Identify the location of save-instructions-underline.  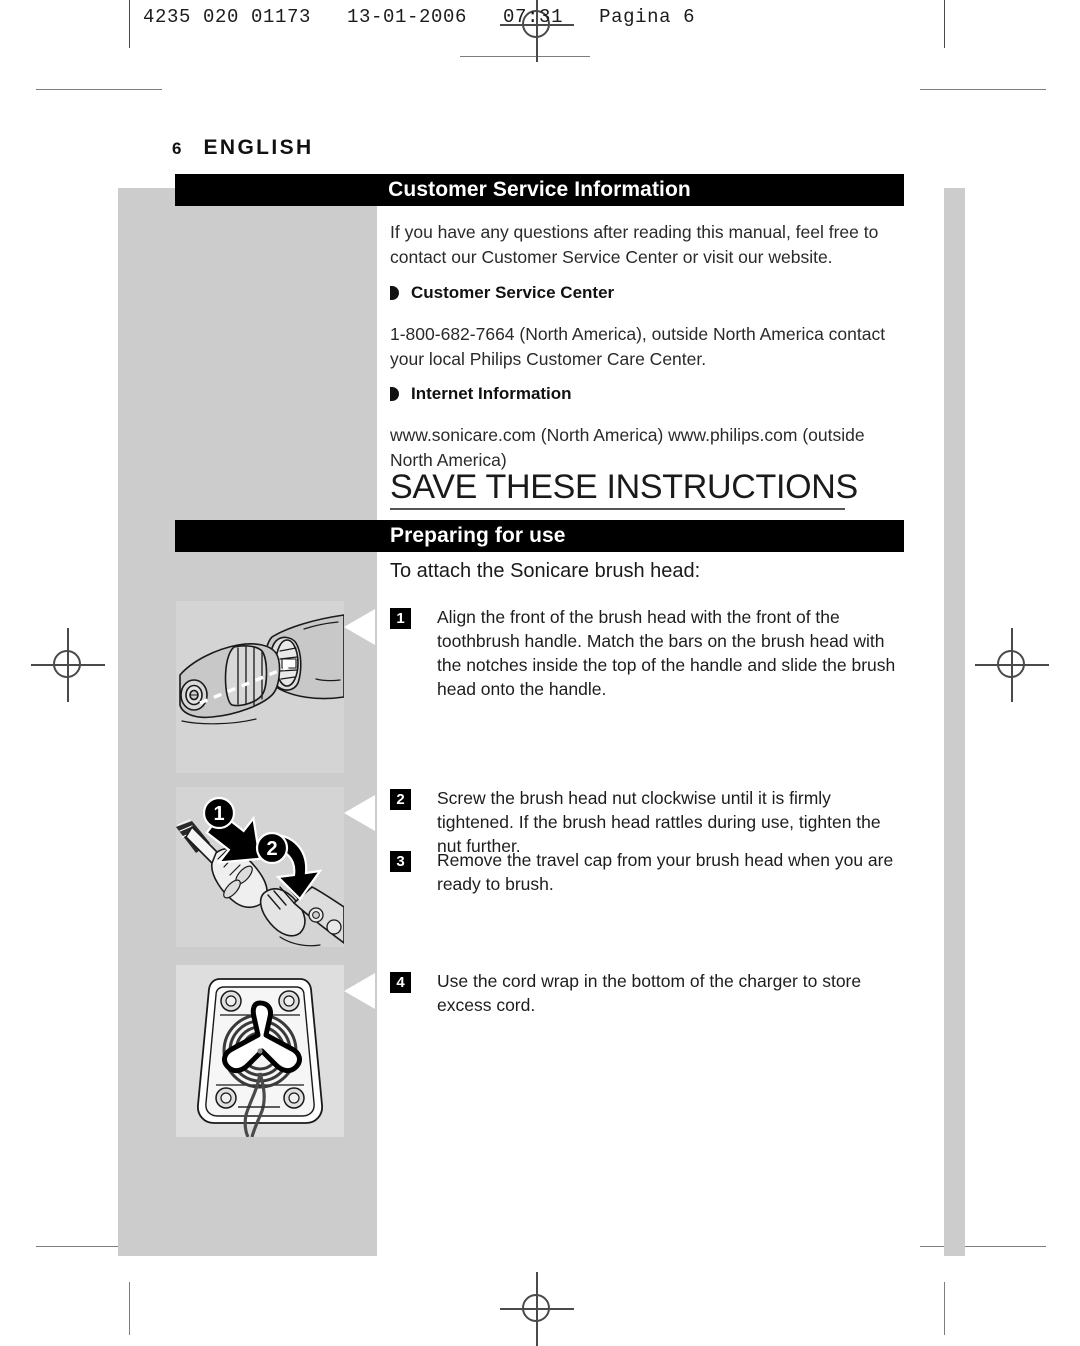
(617, 509).